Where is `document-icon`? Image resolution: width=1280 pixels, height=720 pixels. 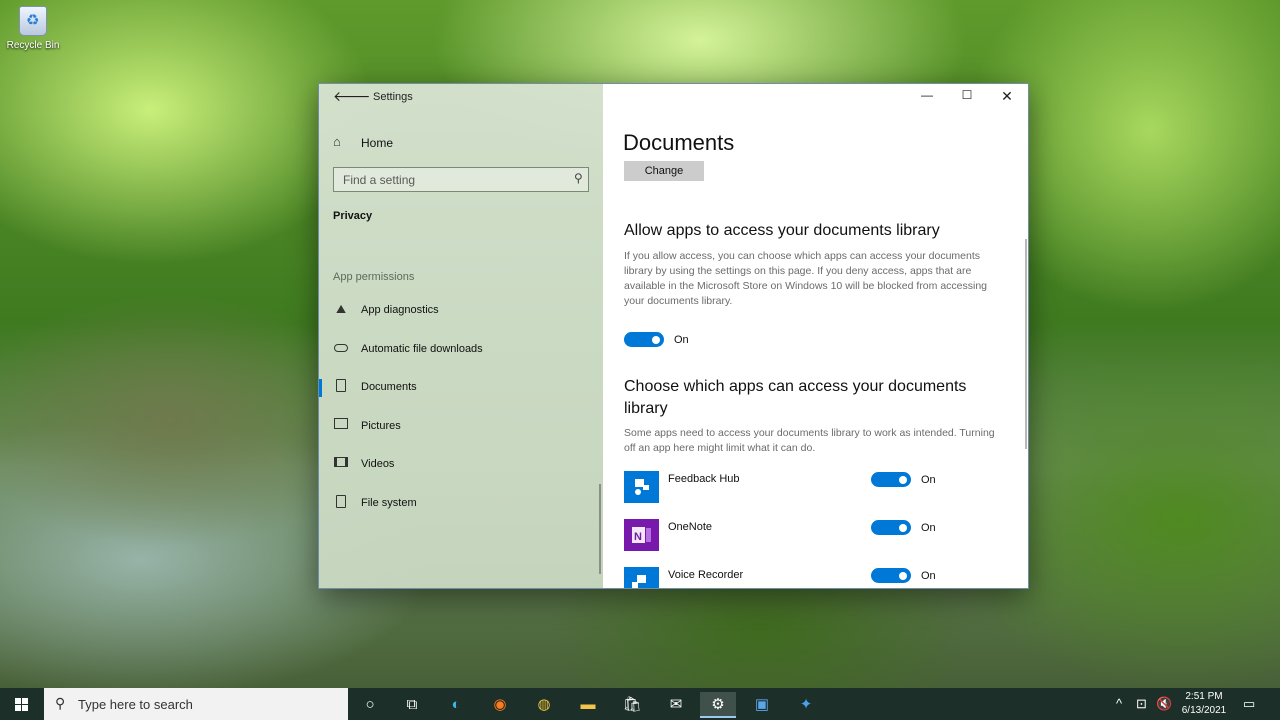 document-icon is located at coordinates (341, 387).